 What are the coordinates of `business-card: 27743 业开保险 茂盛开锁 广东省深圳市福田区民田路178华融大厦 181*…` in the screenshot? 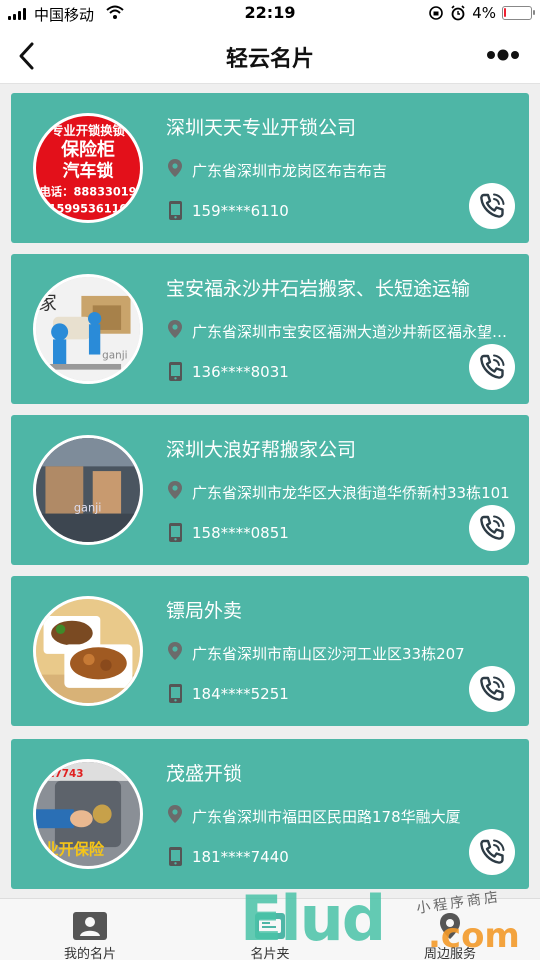 It's located at (270, 814).